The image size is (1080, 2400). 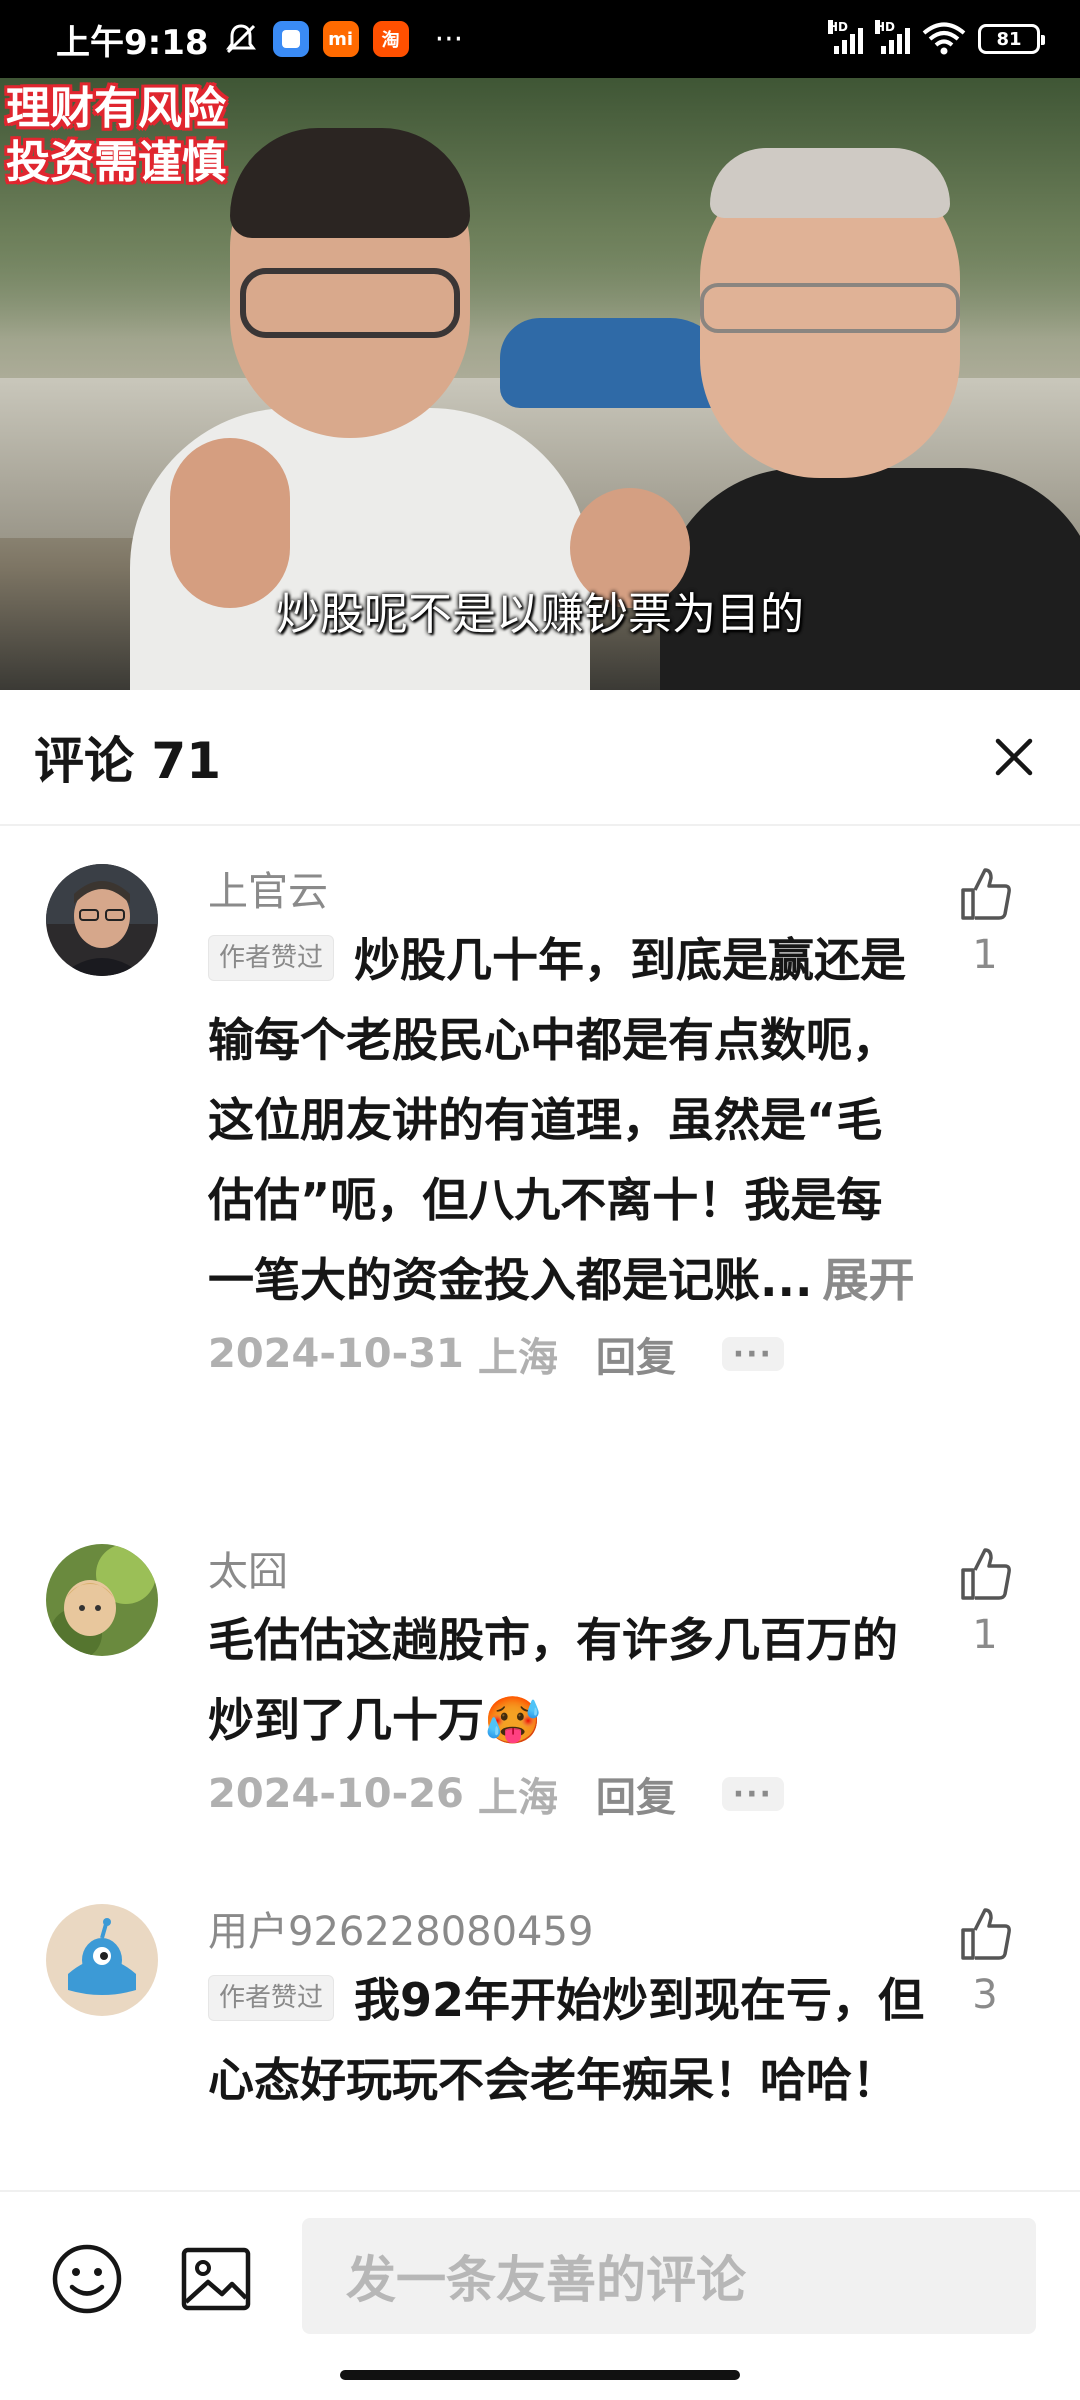 What do you see at coordinates (1011, 39) in the screenshot?
I see `battery-icon: 81` at bounding box center [1011, 39].